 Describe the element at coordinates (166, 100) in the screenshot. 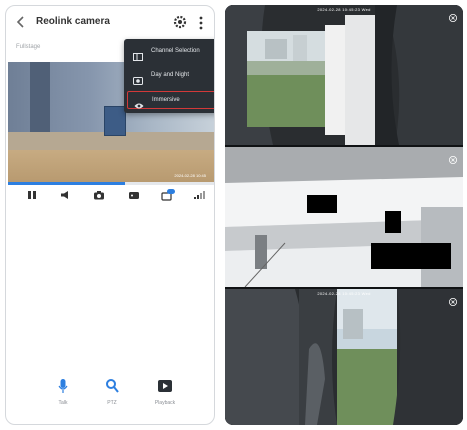

I see `menu-item-label: Immersive` at that location.